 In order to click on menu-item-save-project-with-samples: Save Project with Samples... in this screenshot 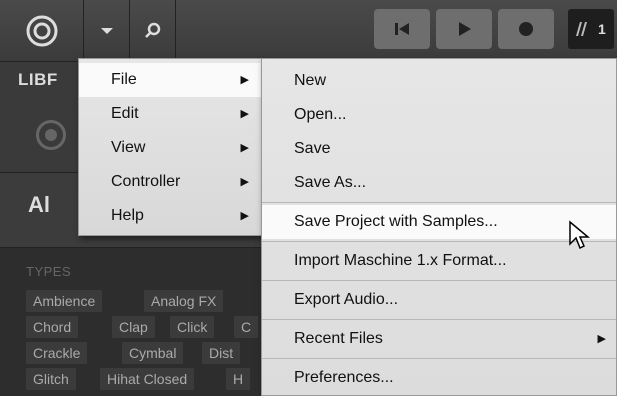, I will do `click(439, 222)`.